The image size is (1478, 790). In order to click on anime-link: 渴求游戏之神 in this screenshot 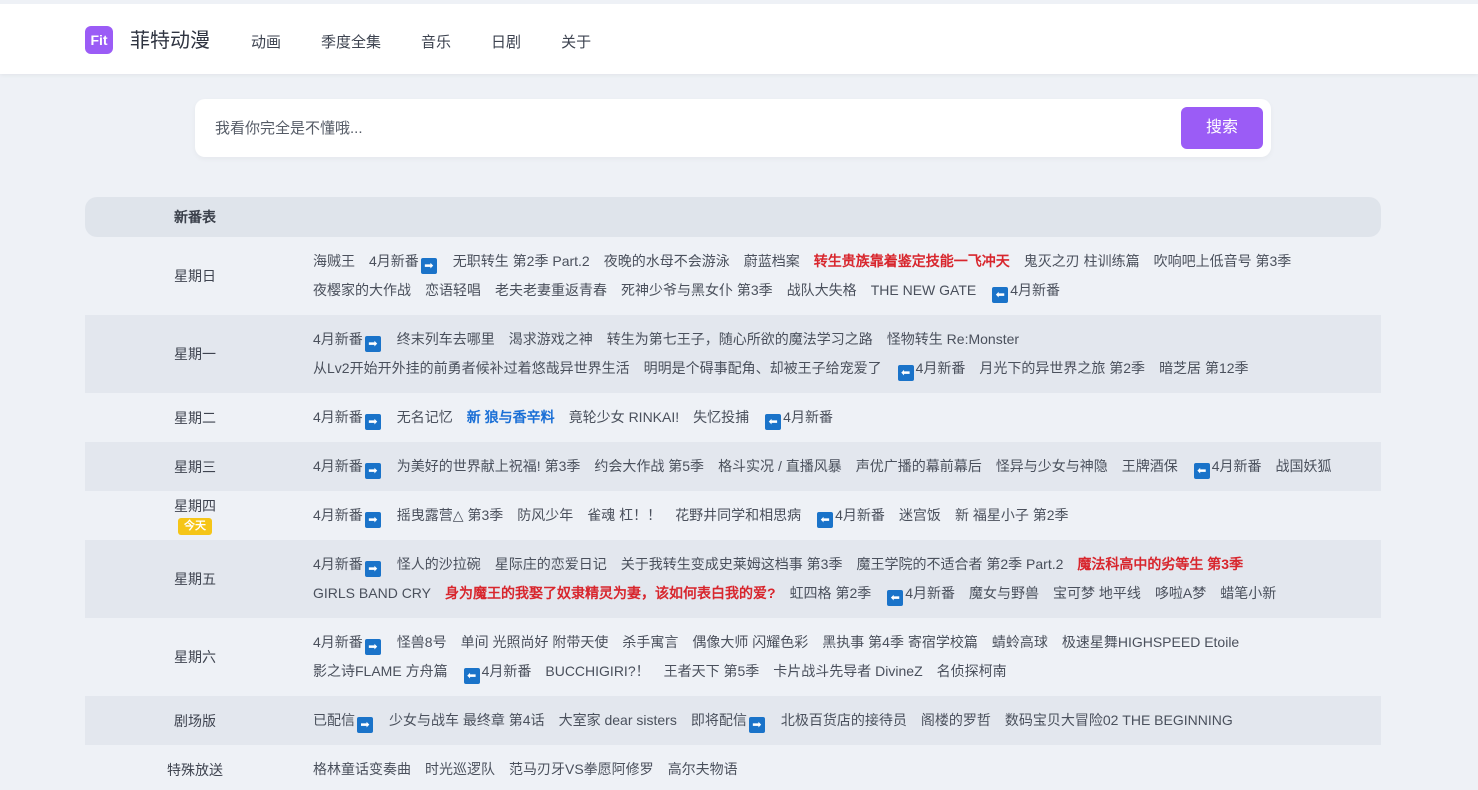, I will do `click(551, 339)`.